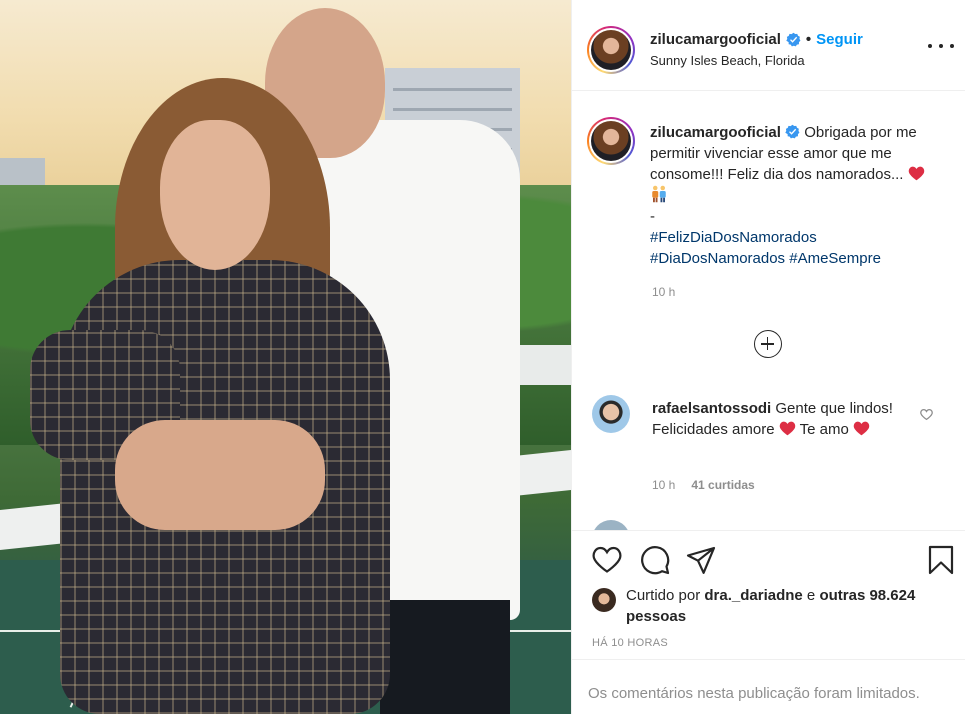 This screenshot has width=965, height=714. Describe the element at coordinates (445, 657) in the screenshot. I see `photo-man-pants` at that location.